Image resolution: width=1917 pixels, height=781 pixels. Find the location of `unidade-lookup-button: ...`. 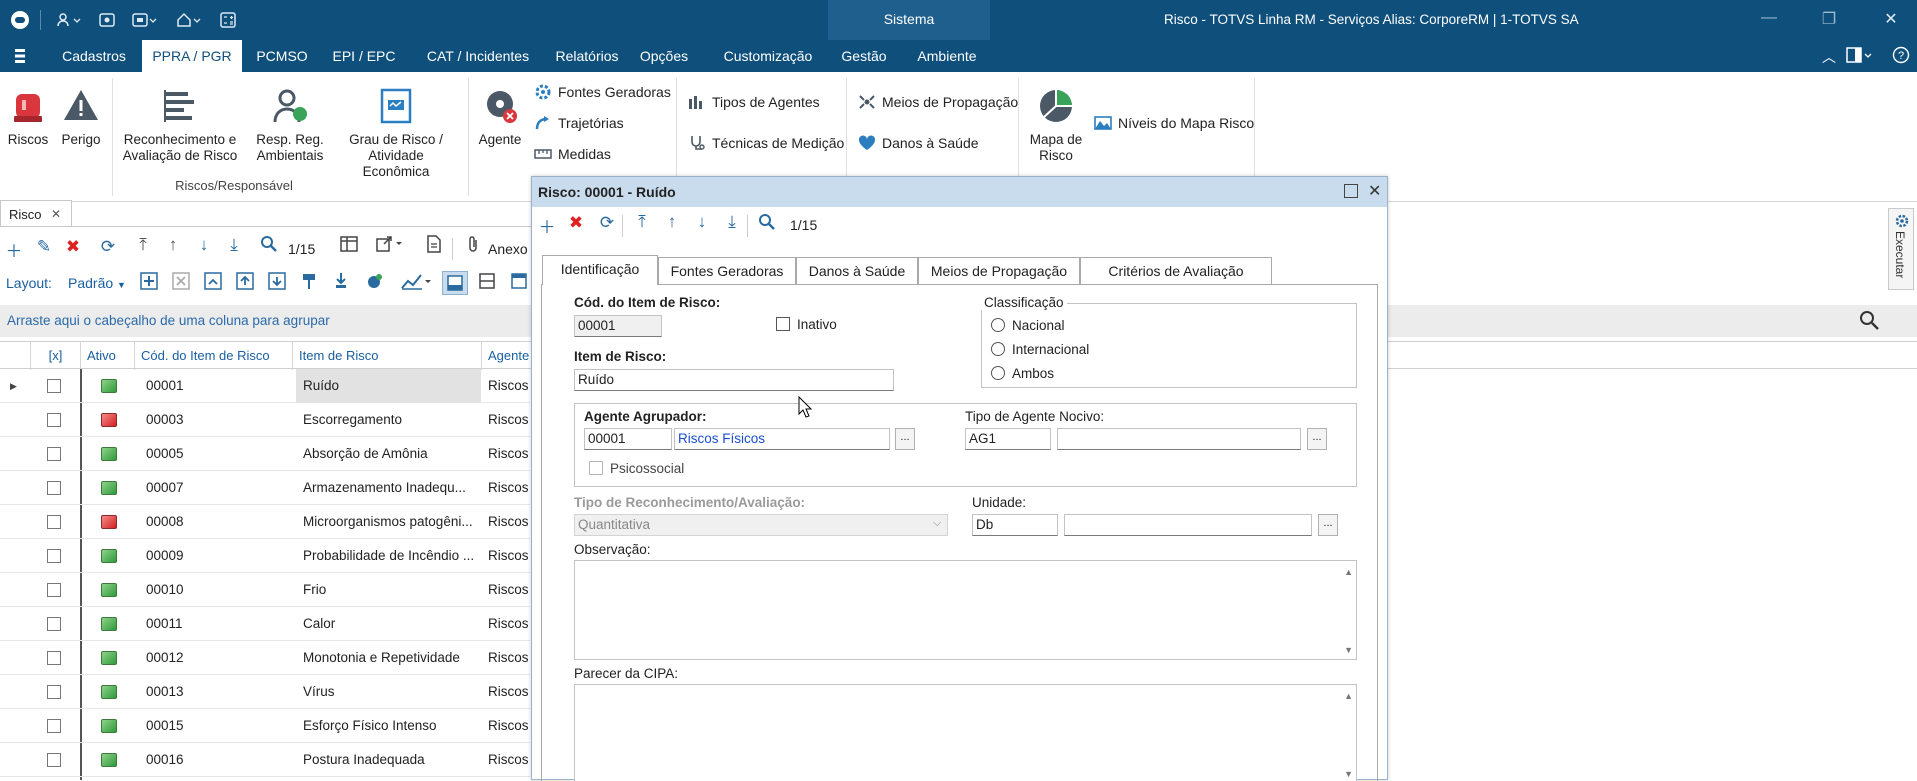

unidade-lookup-button: ... is located at coordinates (1328, 525).